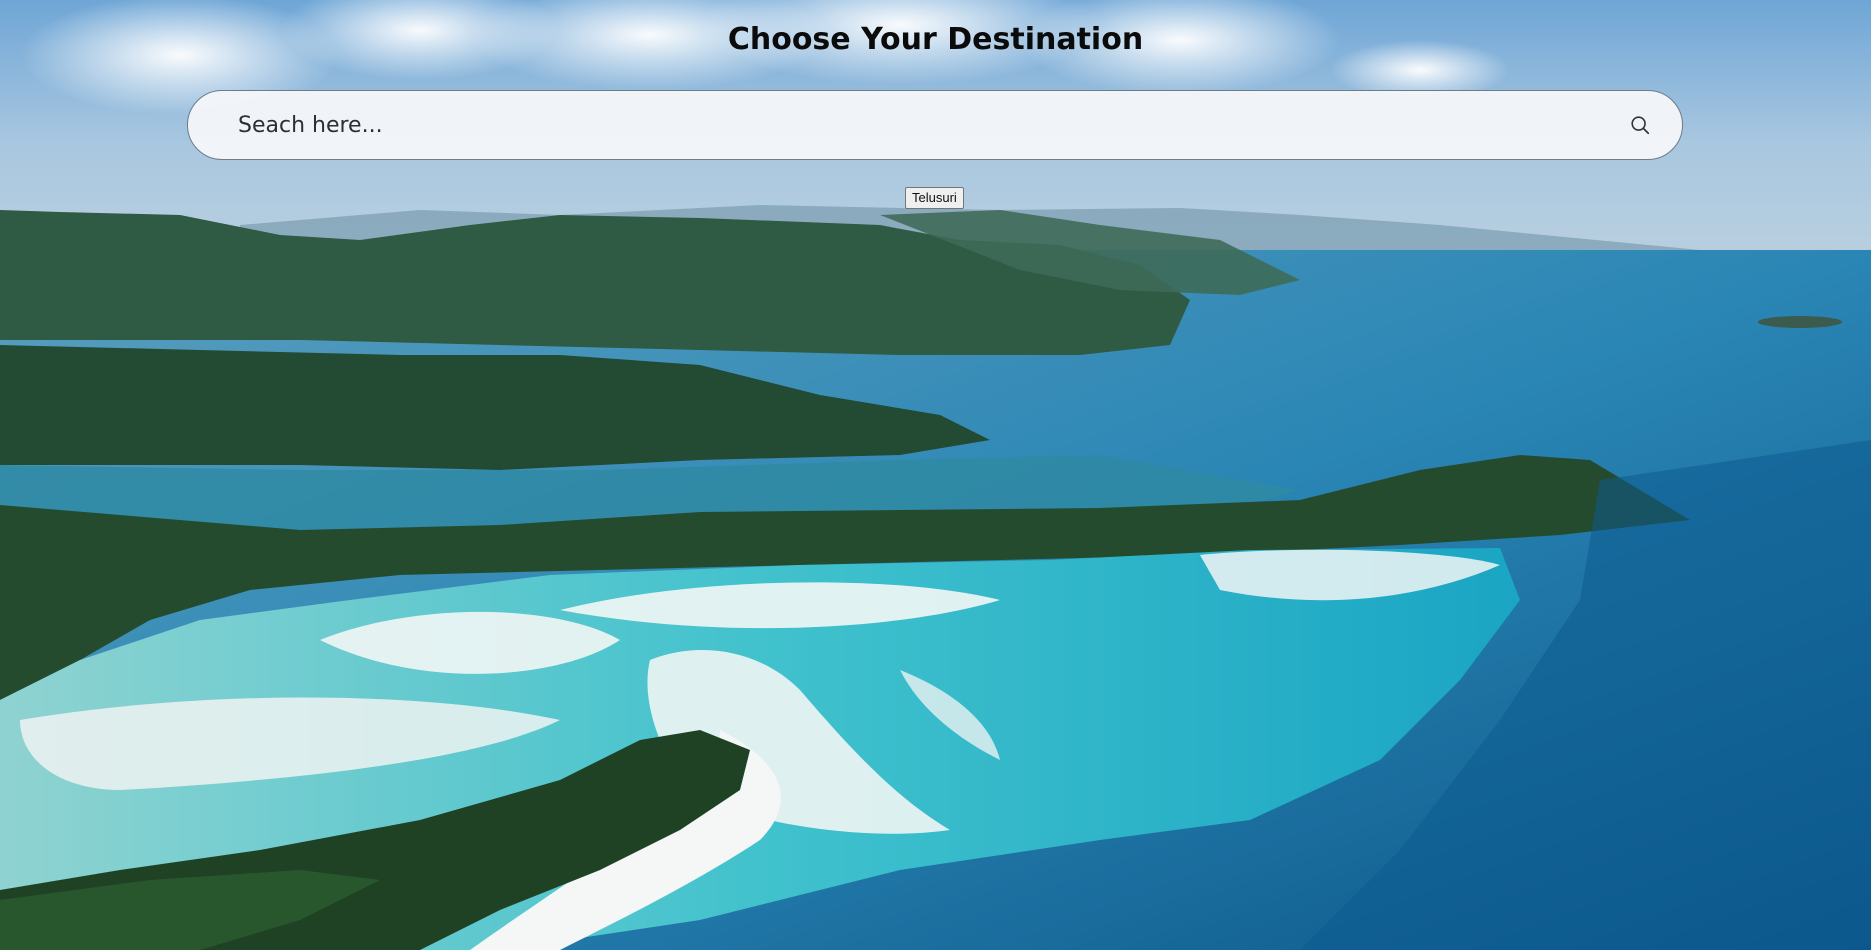 This screenshot has width=1871, height=950. Describe the element at coordinates (934, 198) in the screenshot. I see `telusuri-button: Telusuri` at that location.